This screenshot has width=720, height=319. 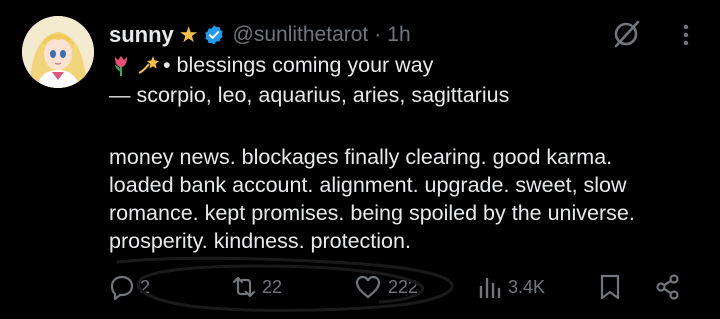 I want to click on avatar, so click(x=58, y=52).